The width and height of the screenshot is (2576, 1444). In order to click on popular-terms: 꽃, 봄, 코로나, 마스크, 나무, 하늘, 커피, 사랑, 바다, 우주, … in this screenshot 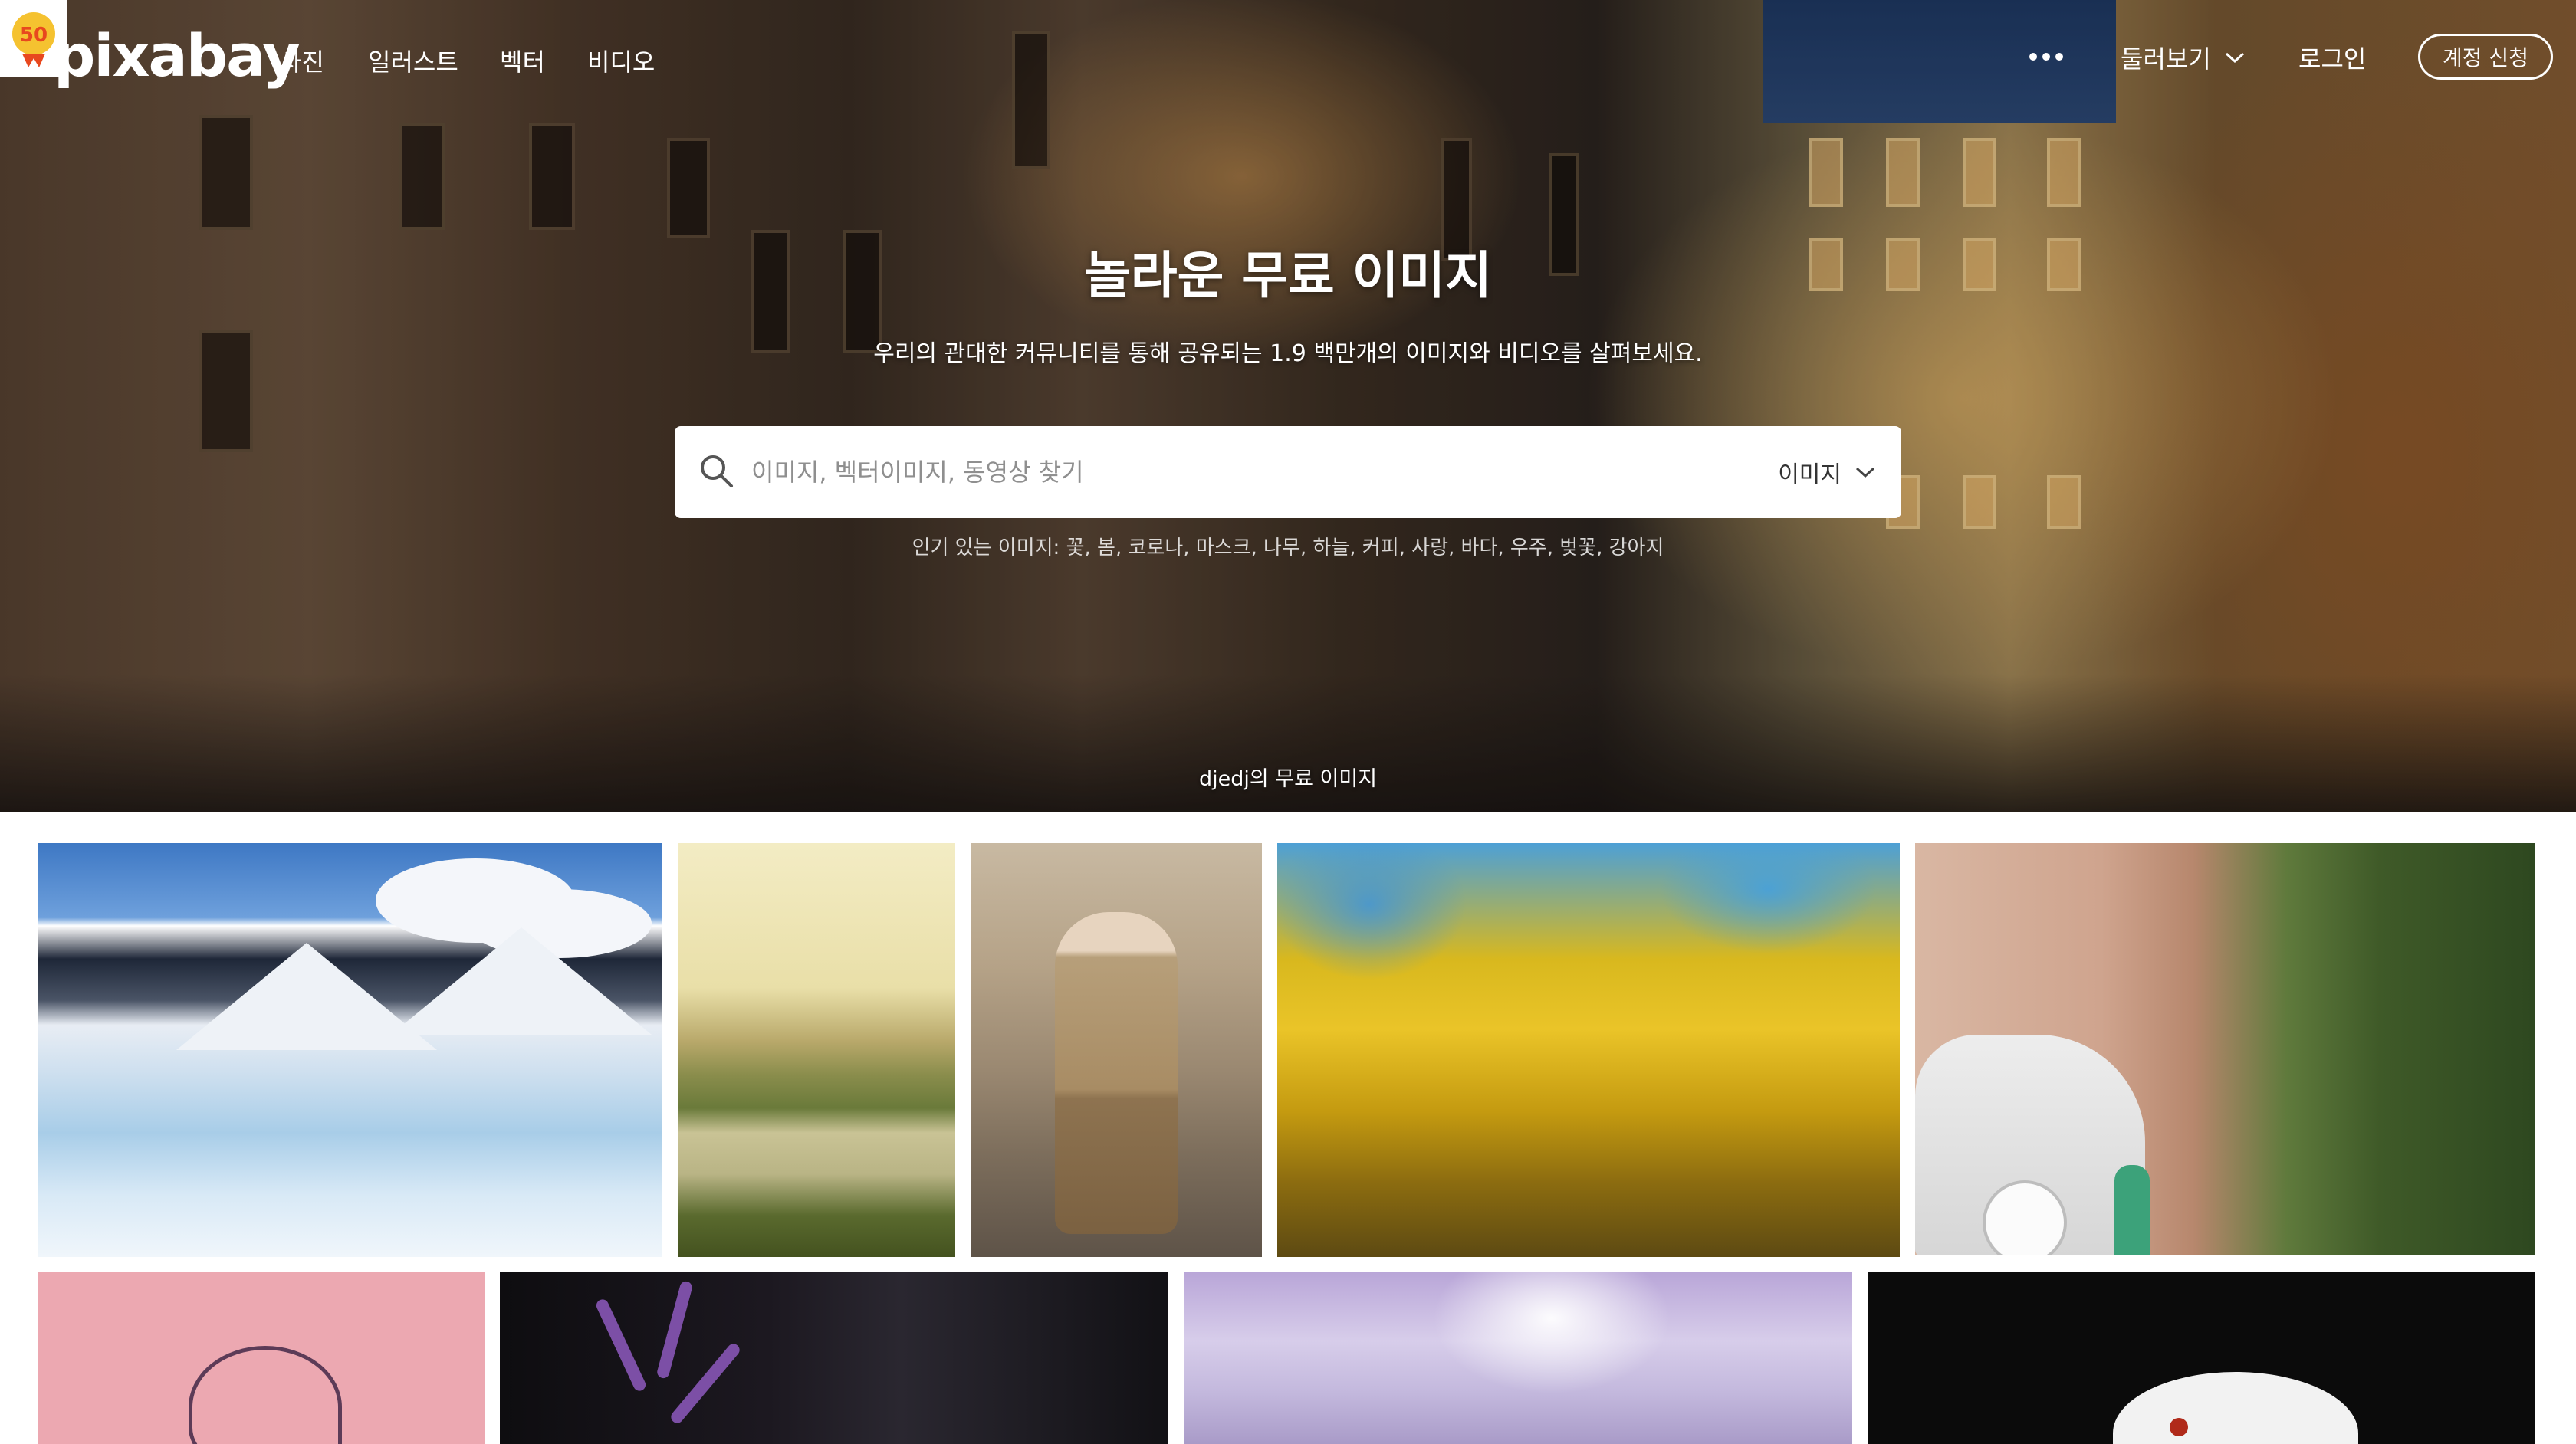, I will do `click(1365, 548)`.